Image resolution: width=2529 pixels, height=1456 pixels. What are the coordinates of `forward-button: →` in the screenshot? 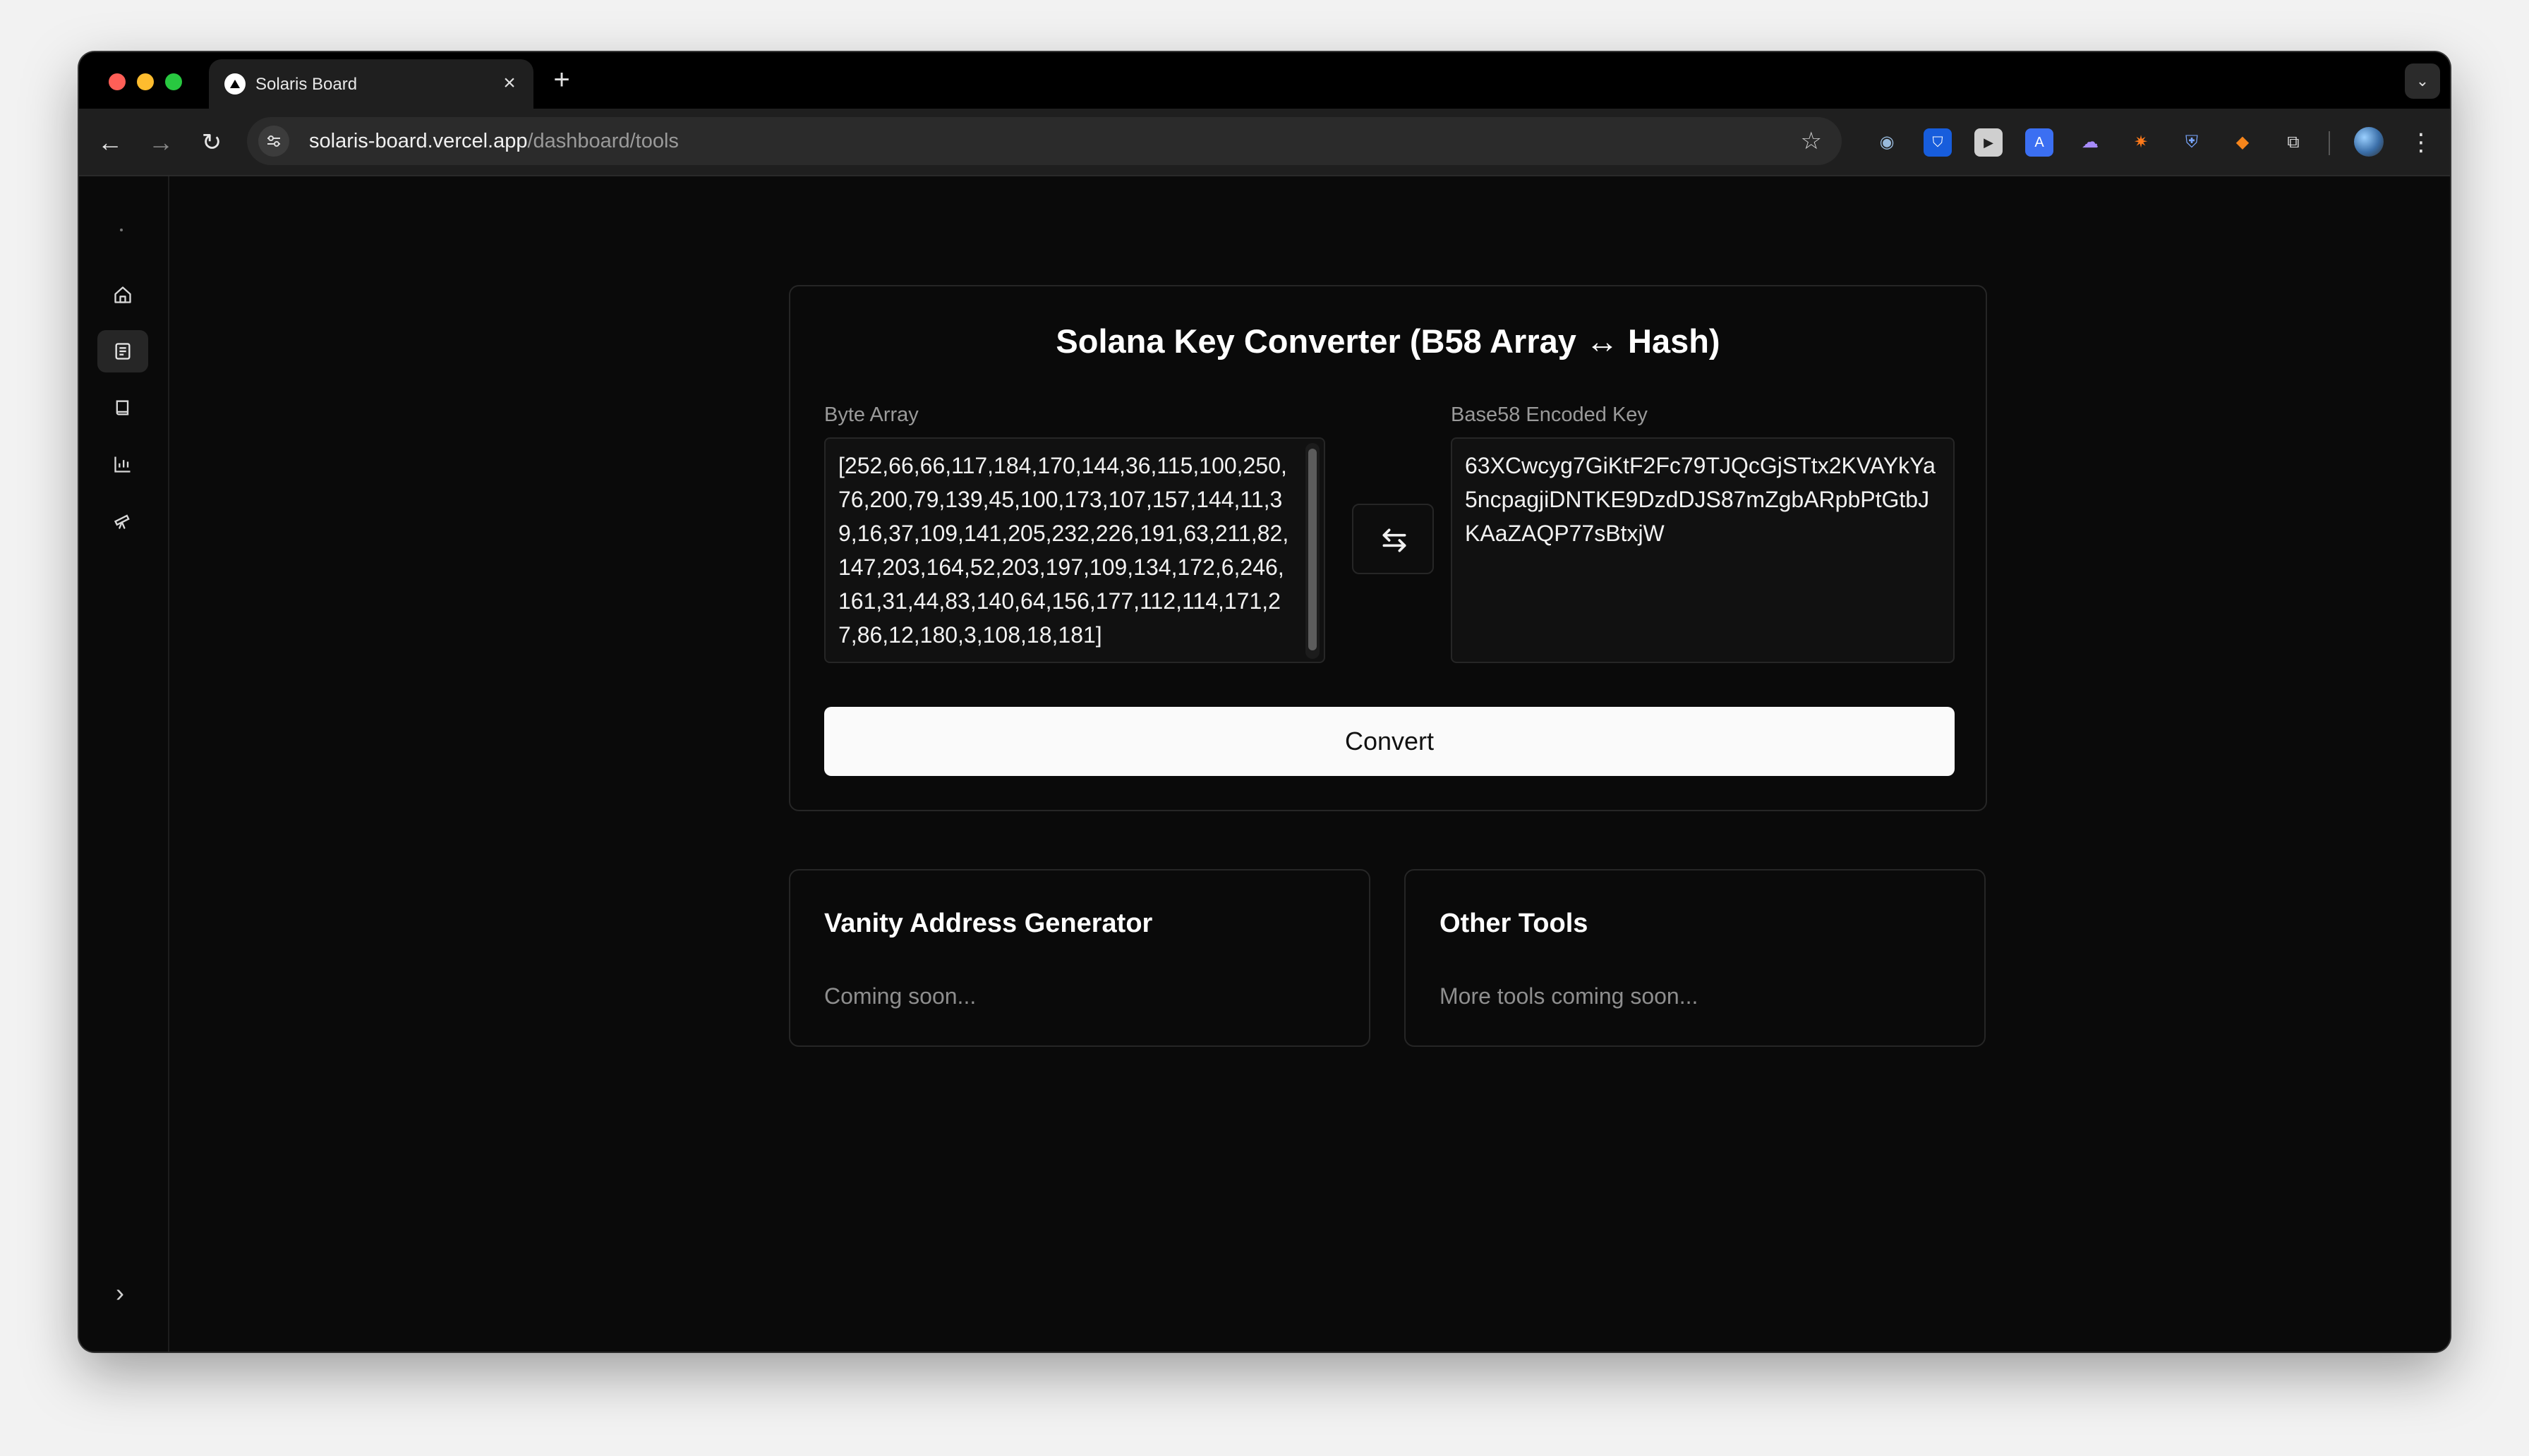 It's located at (161, 142).